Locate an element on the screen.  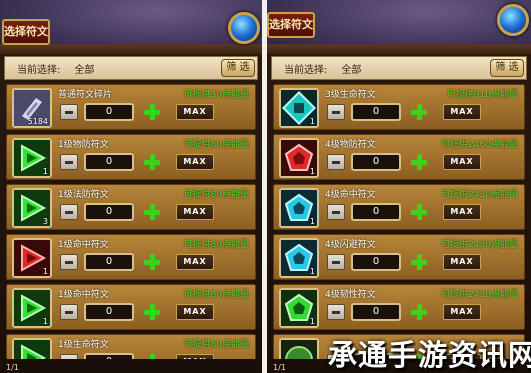
list-item: 1 3级生命符文 可提供910点能量 0 MAX is located at coordinates (399, 107).